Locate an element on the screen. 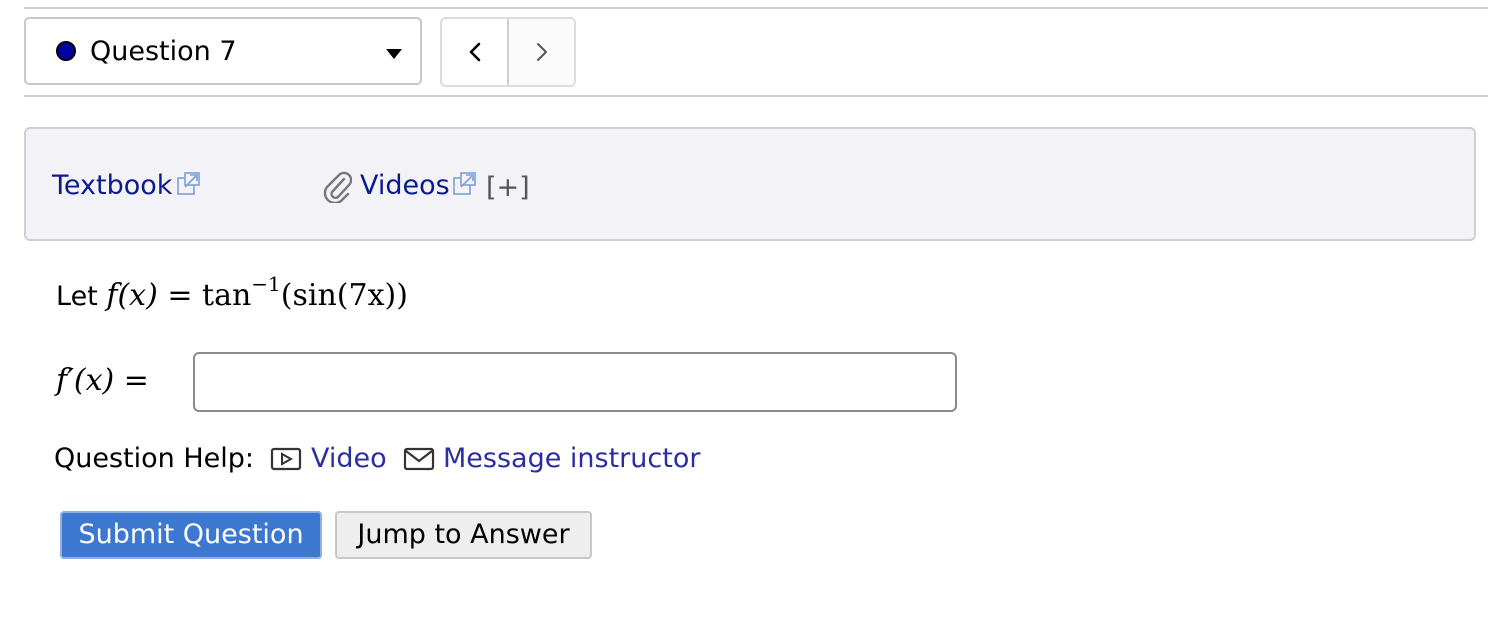  videos-link: Videos is located at coordinates (405, 186).